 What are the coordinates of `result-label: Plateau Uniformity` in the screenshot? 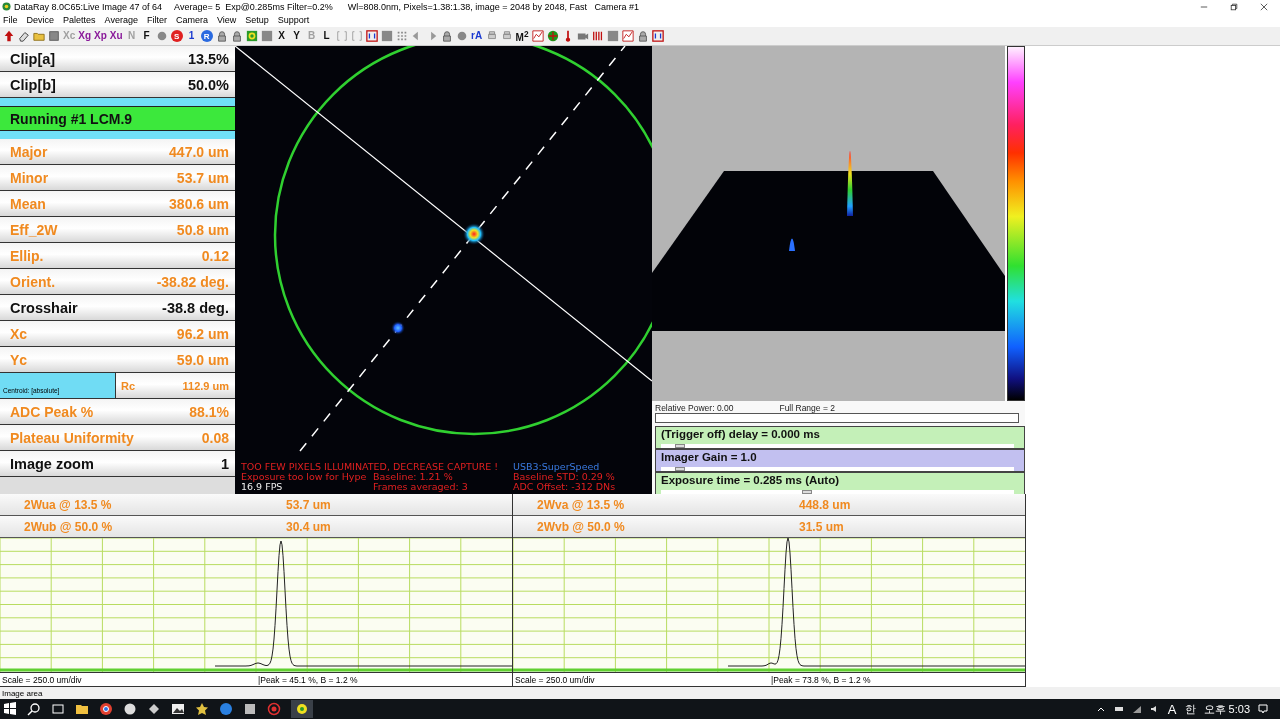 It's located at (72, 437).